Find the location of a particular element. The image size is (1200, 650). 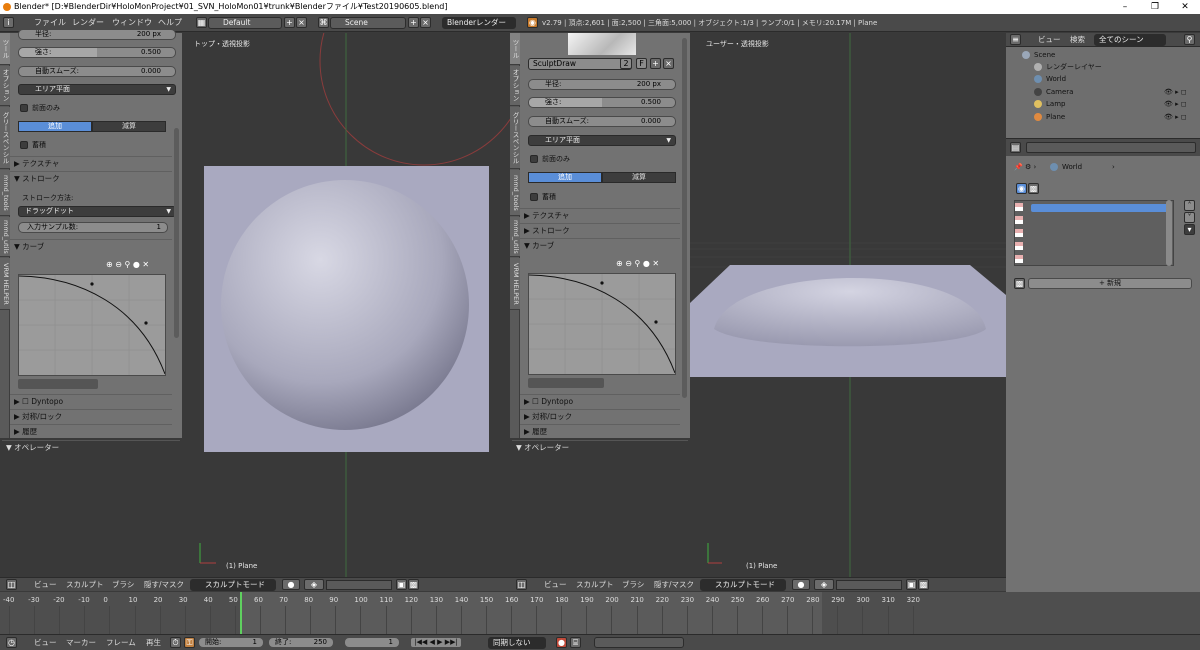

tab-grease-pencil: グリースペンシル is located at coordinates (5, 138).